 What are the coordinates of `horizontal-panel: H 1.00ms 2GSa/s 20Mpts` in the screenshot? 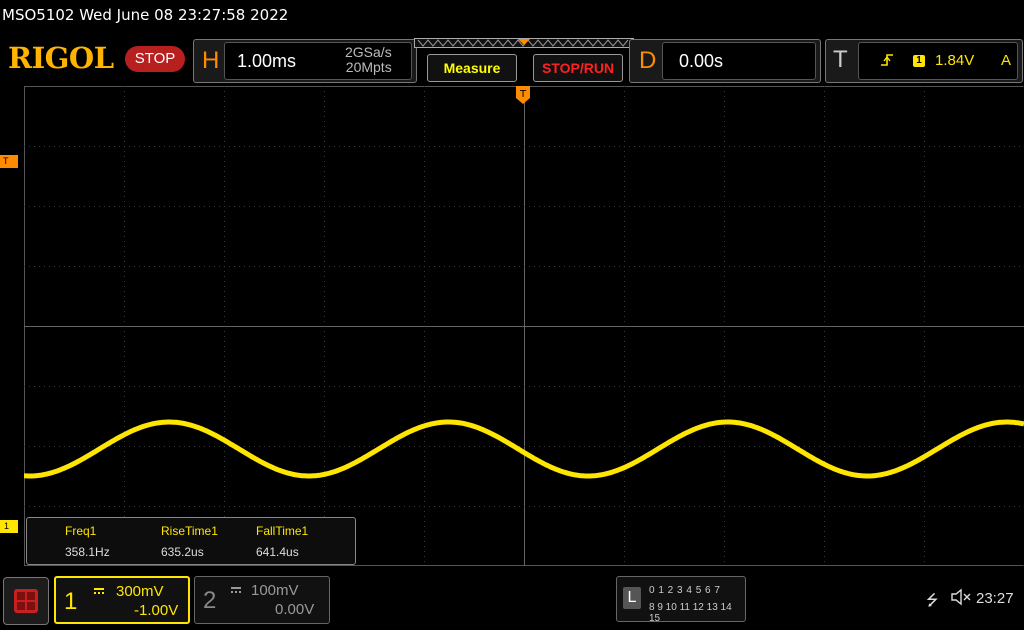 It's located at (305, 61).